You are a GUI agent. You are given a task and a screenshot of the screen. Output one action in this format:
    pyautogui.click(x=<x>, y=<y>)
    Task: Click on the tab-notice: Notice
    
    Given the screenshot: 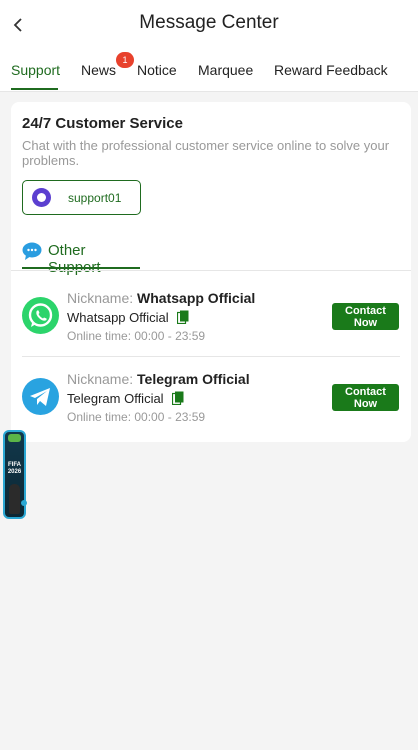 What is the action you would take?
    pyautogui.click(x=157, y=70)
    